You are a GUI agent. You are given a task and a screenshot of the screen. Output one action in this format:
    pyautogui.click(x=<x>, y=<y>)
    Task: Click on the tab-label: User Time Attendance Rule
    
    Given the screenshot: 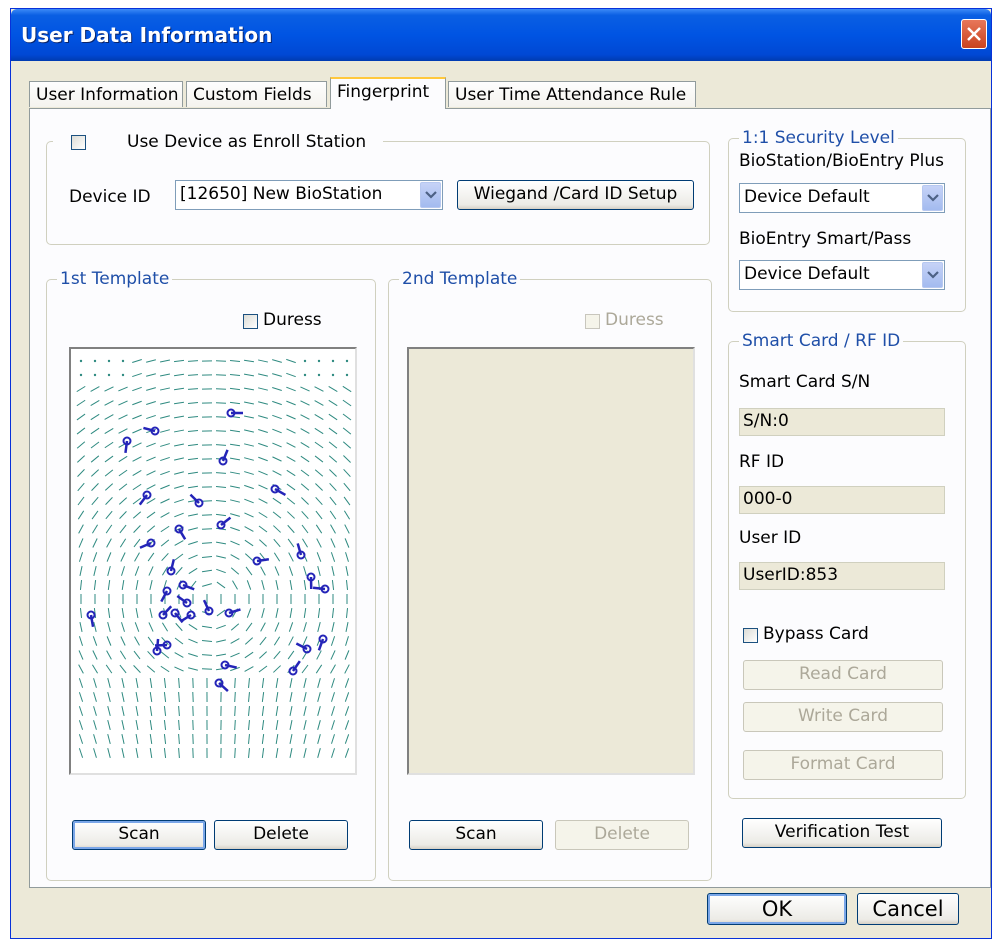 What is the action you would take?
    pyautogui.click(x=571, y=95)
    